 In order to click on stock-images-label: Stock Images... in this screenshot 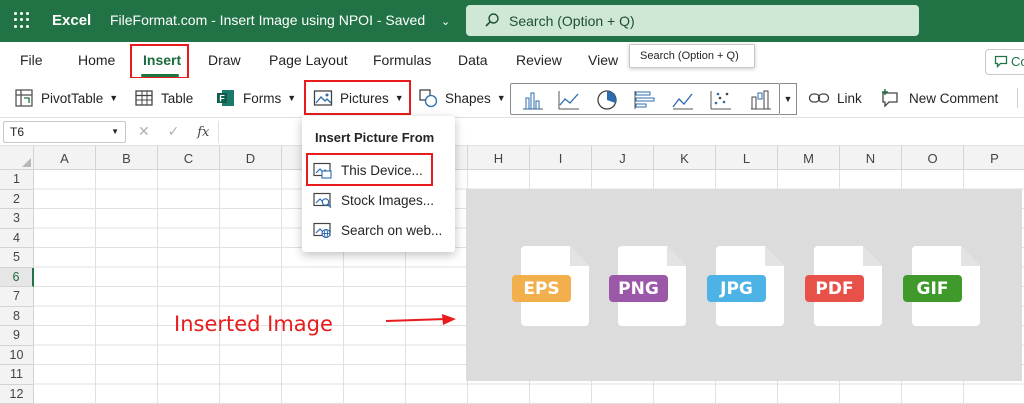, I will do `click(388, 200)`.